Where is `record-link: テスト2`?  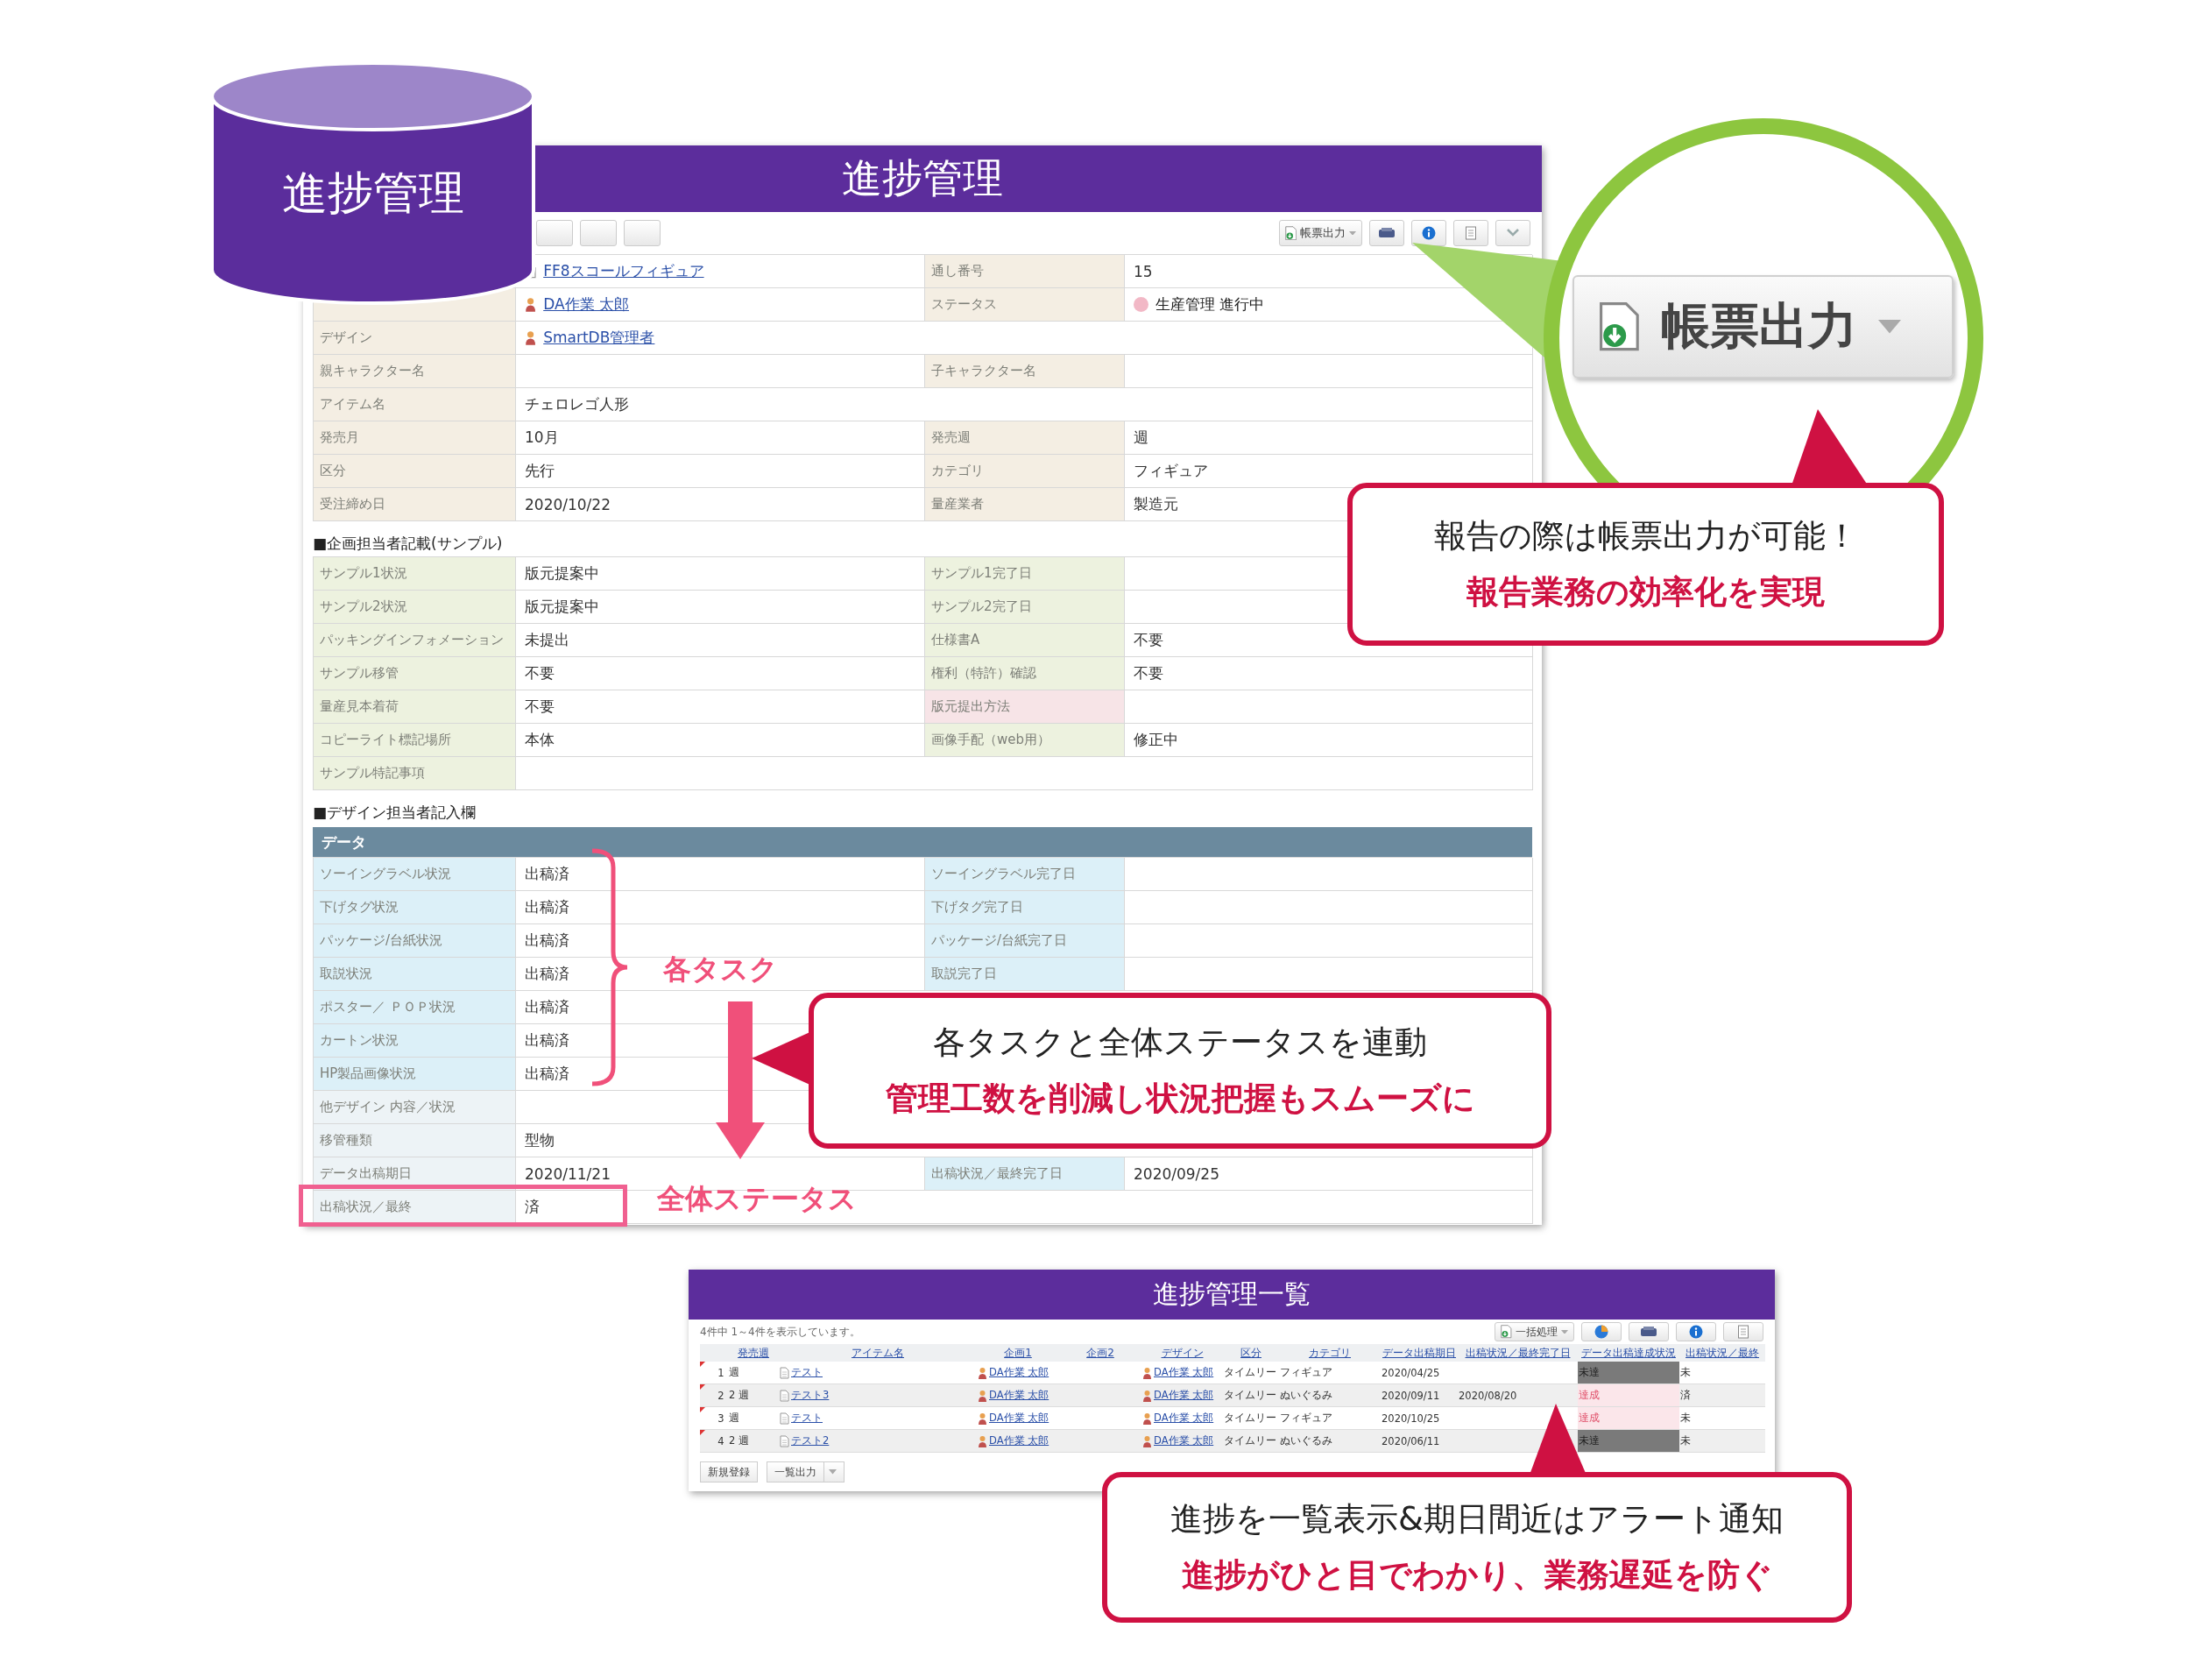
record-link: テスト2 is located at coordinates (810, 1440).